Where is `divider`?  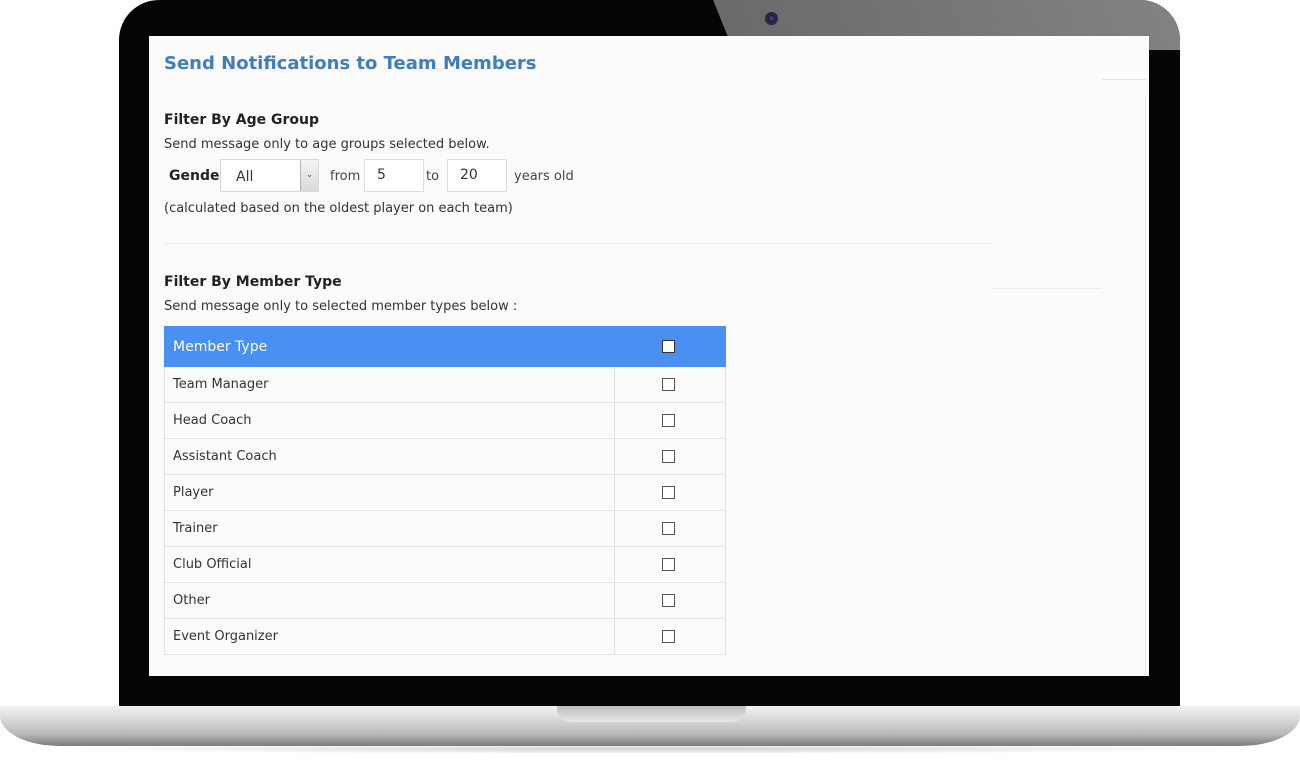 divider is located at coordinates (1124, 79).